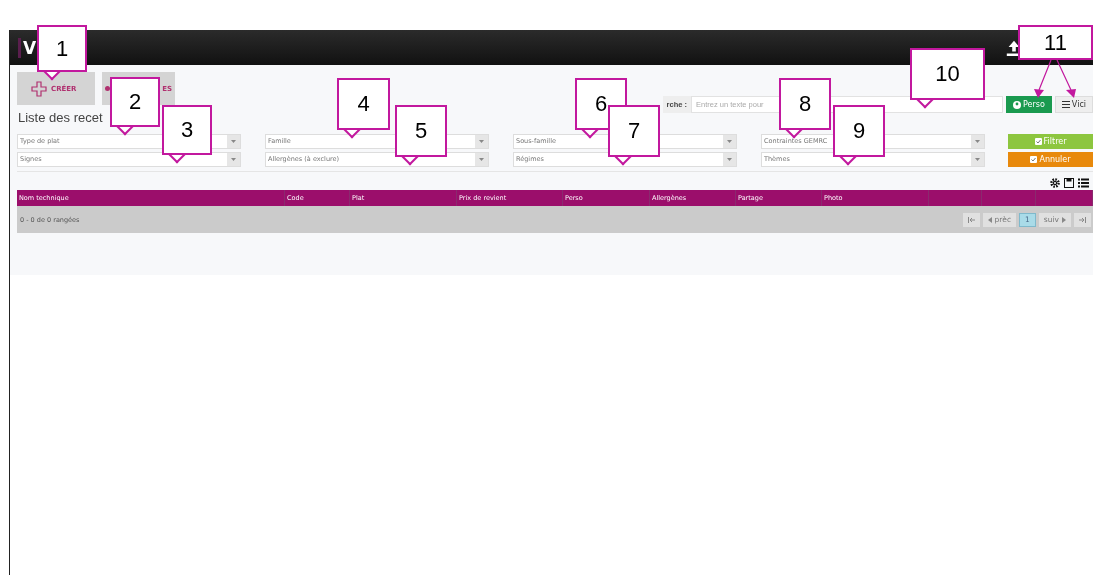 The width and height of the screenshot is (1093, 575). What do you see at coordinates (61, 117) in the screenshot?
I see `page-title: Liste des recet` at bounding box center [61, 117].